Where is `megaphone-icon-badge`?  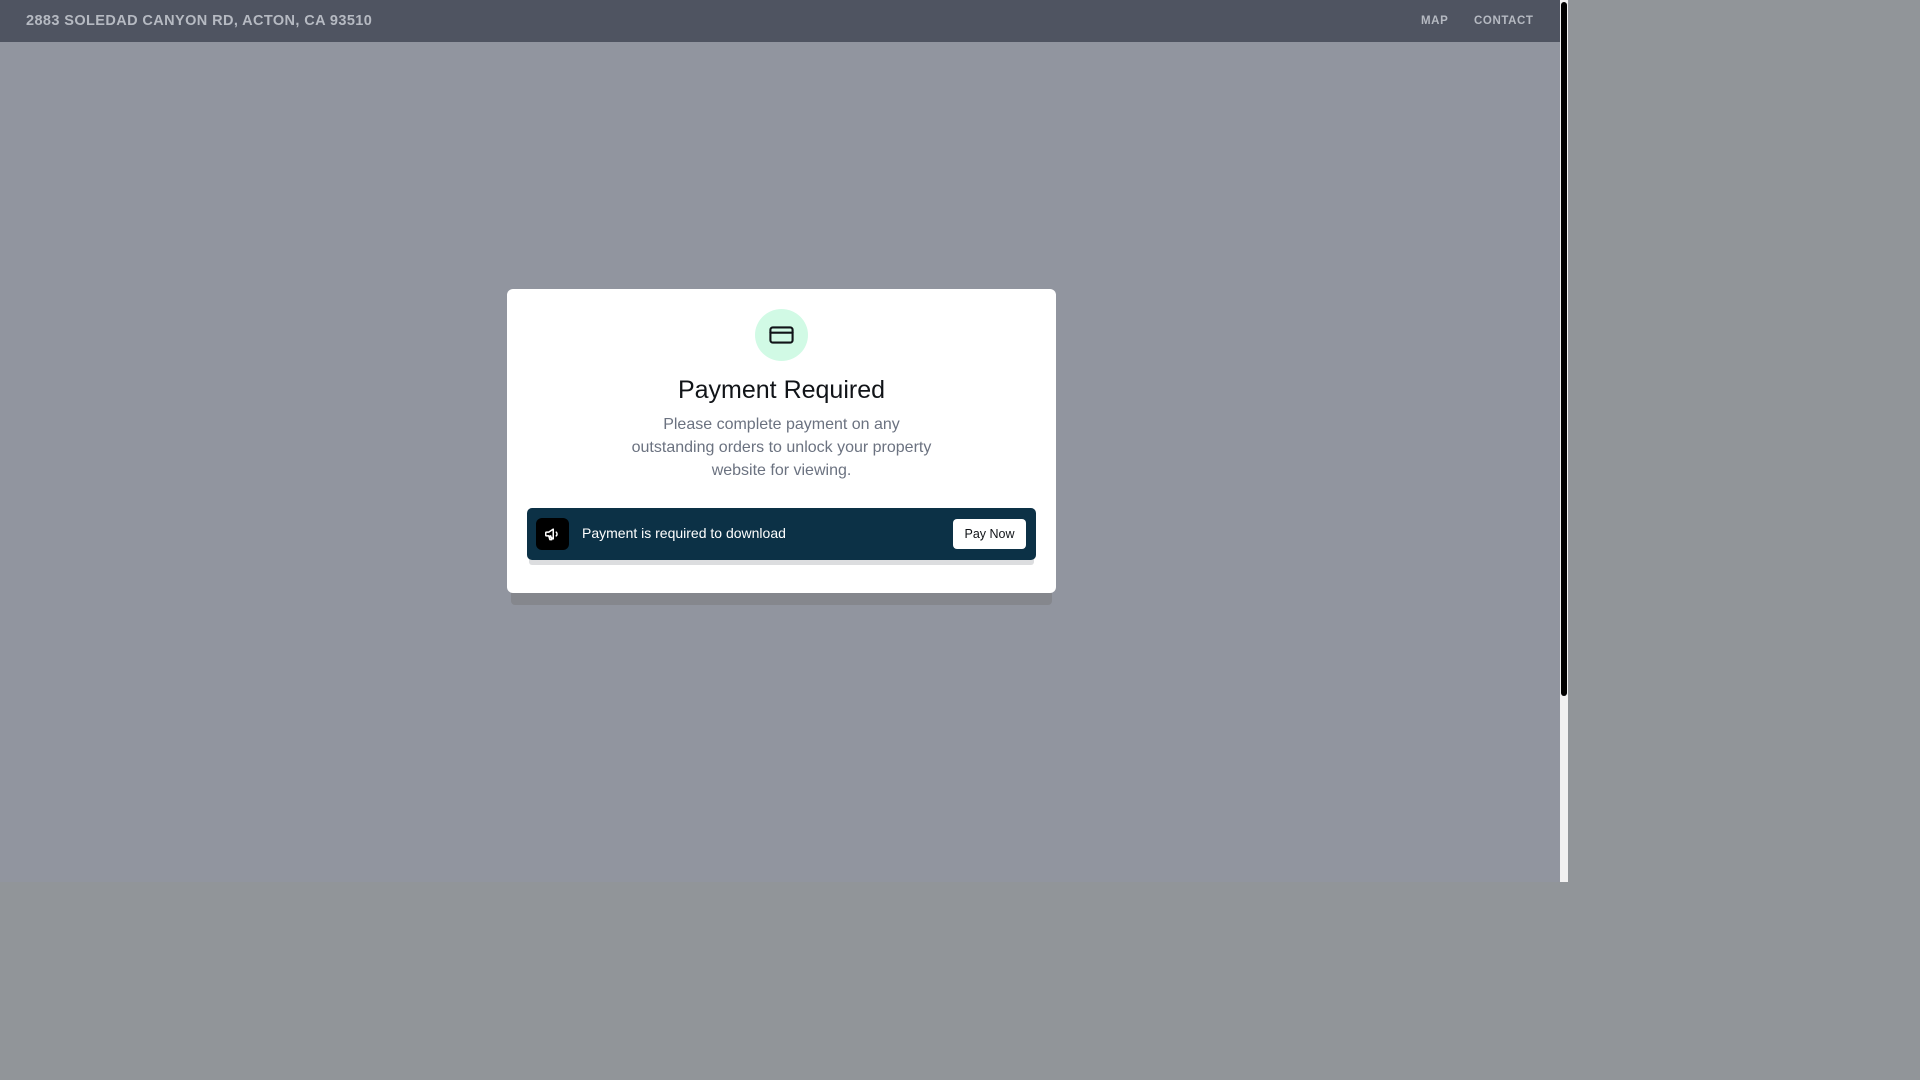
megaphone-icon-badge is located at coordinates (552, 534).